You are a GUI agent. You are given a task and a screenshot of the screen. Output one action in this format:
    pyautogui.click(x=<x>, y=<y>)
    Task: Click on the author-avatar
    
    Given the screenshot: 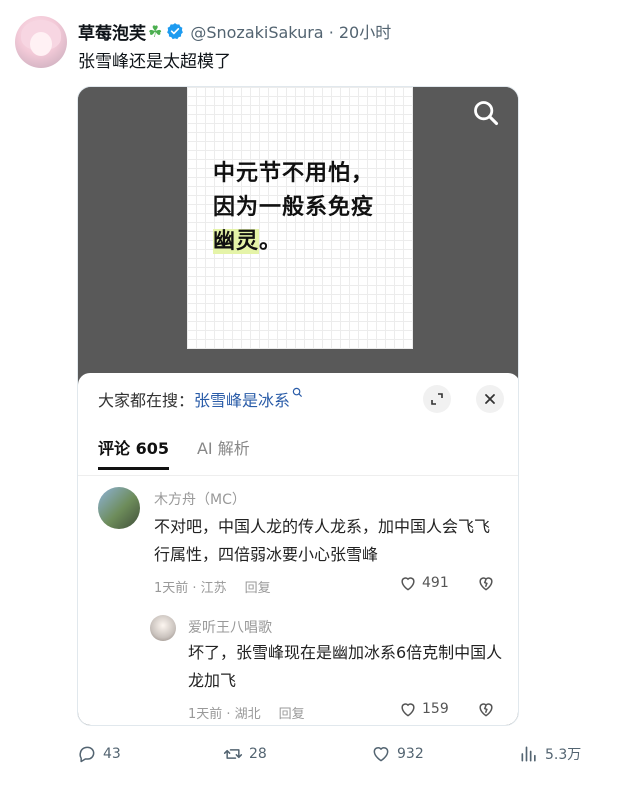 What is the action you would take?
    pyautogui.click(x=41, y=42)
    